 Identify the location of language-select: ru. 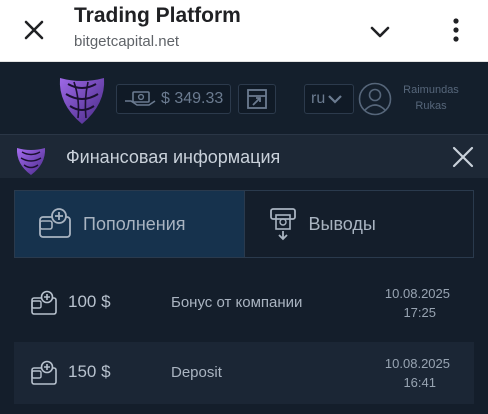
(329, 99).